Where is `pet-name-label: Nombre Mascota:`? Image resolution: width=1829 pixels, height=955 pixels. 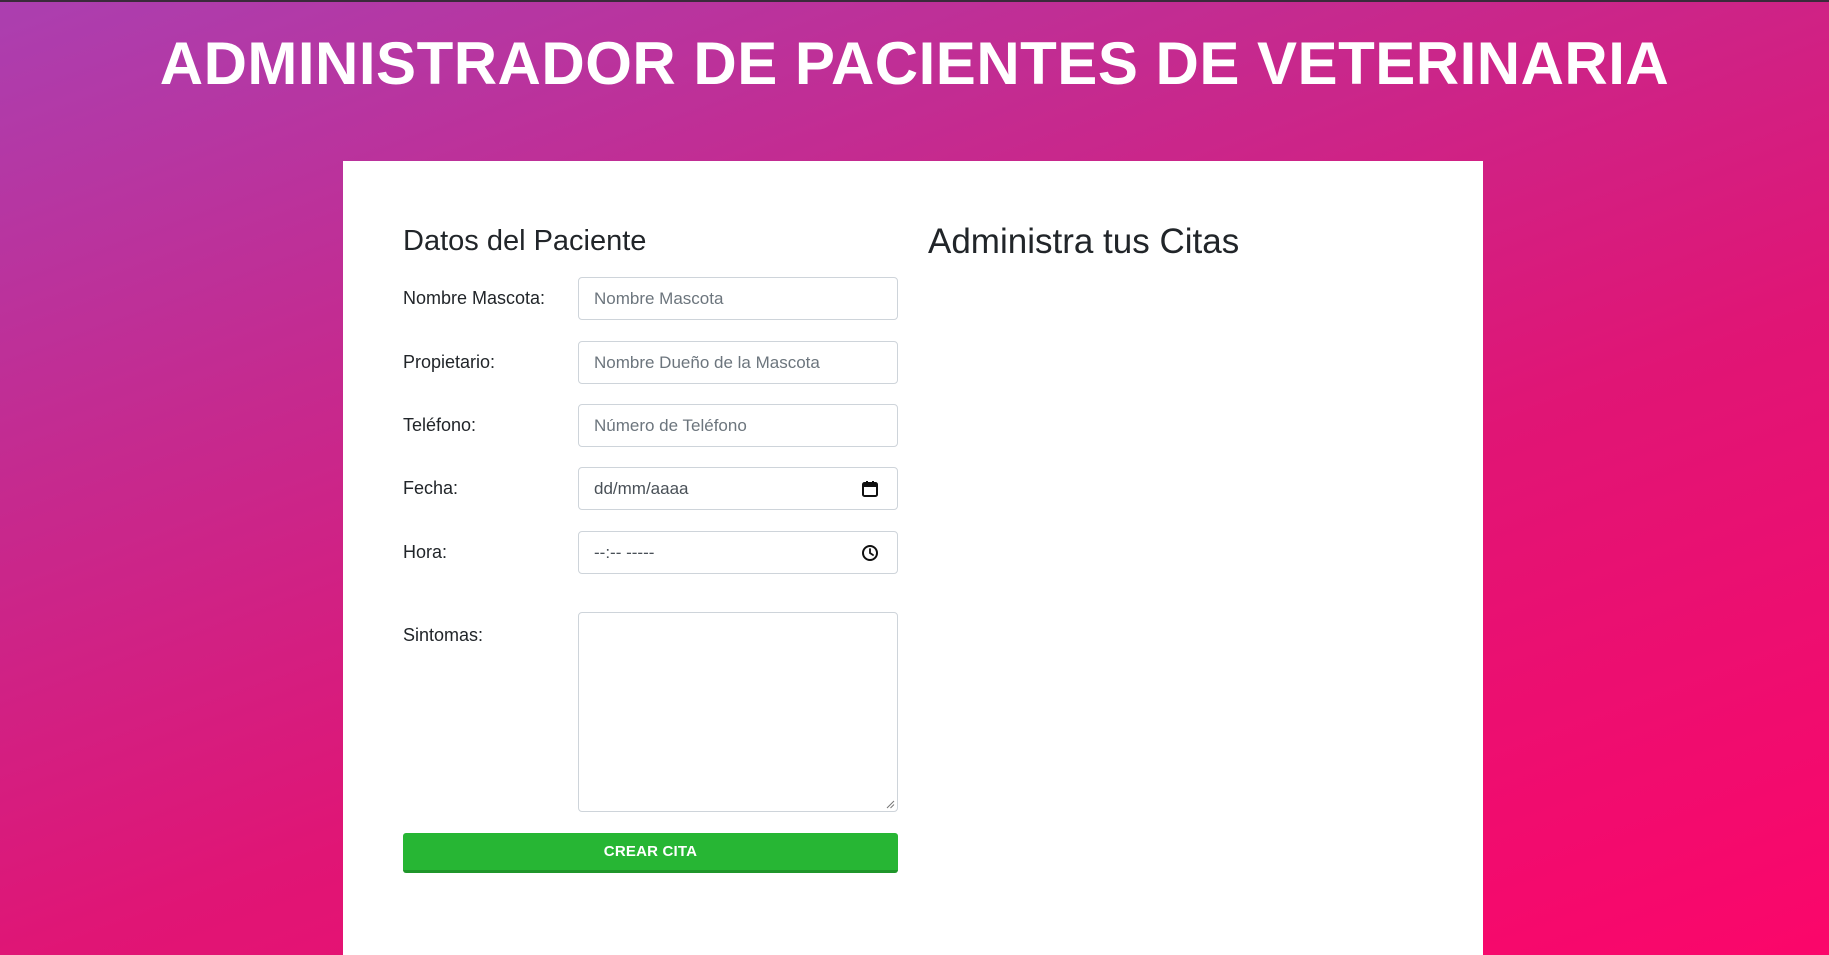 pet-name-label: Nombre Mascota: is located at coordinates (474, 298).